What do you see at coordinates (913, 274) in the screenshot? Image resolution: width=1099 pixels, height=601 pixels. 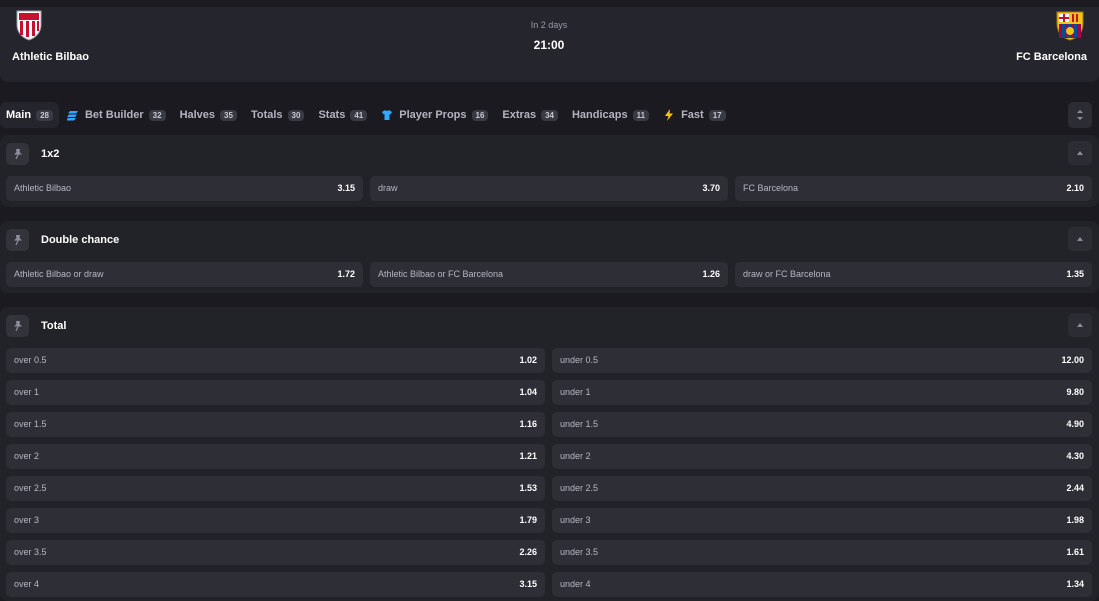 I see `odd-button-draw-or-away: draw or FC Barcelona 1.35` at bounding box center [913, 274].